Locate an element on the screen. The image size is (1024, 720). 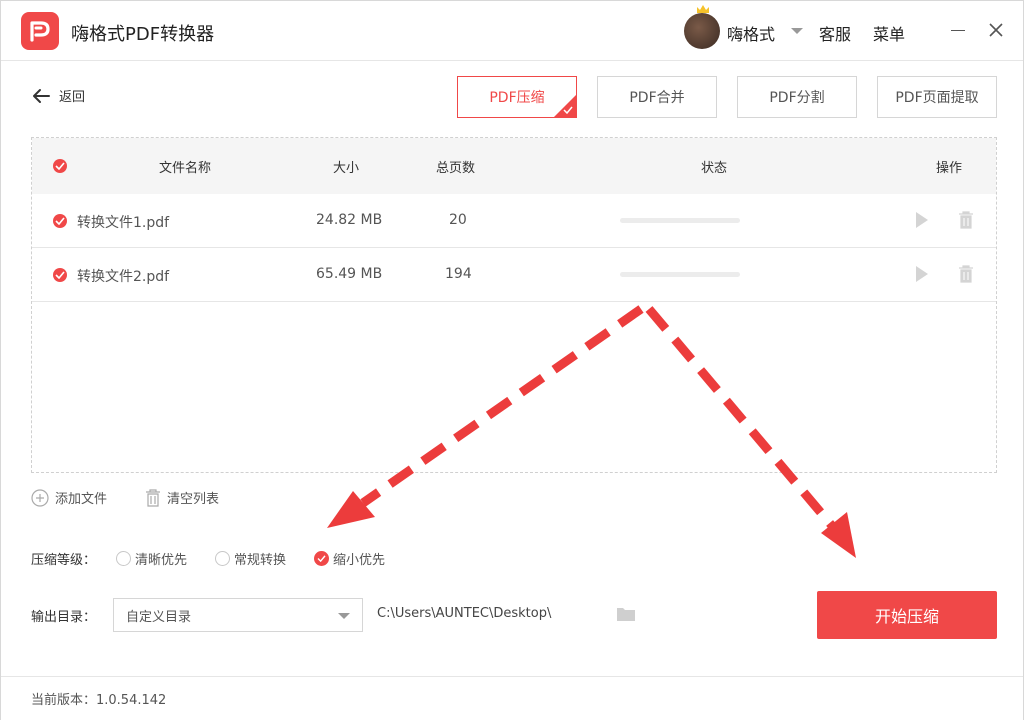
select-all-checkbox is located at coordinates (60, 166).